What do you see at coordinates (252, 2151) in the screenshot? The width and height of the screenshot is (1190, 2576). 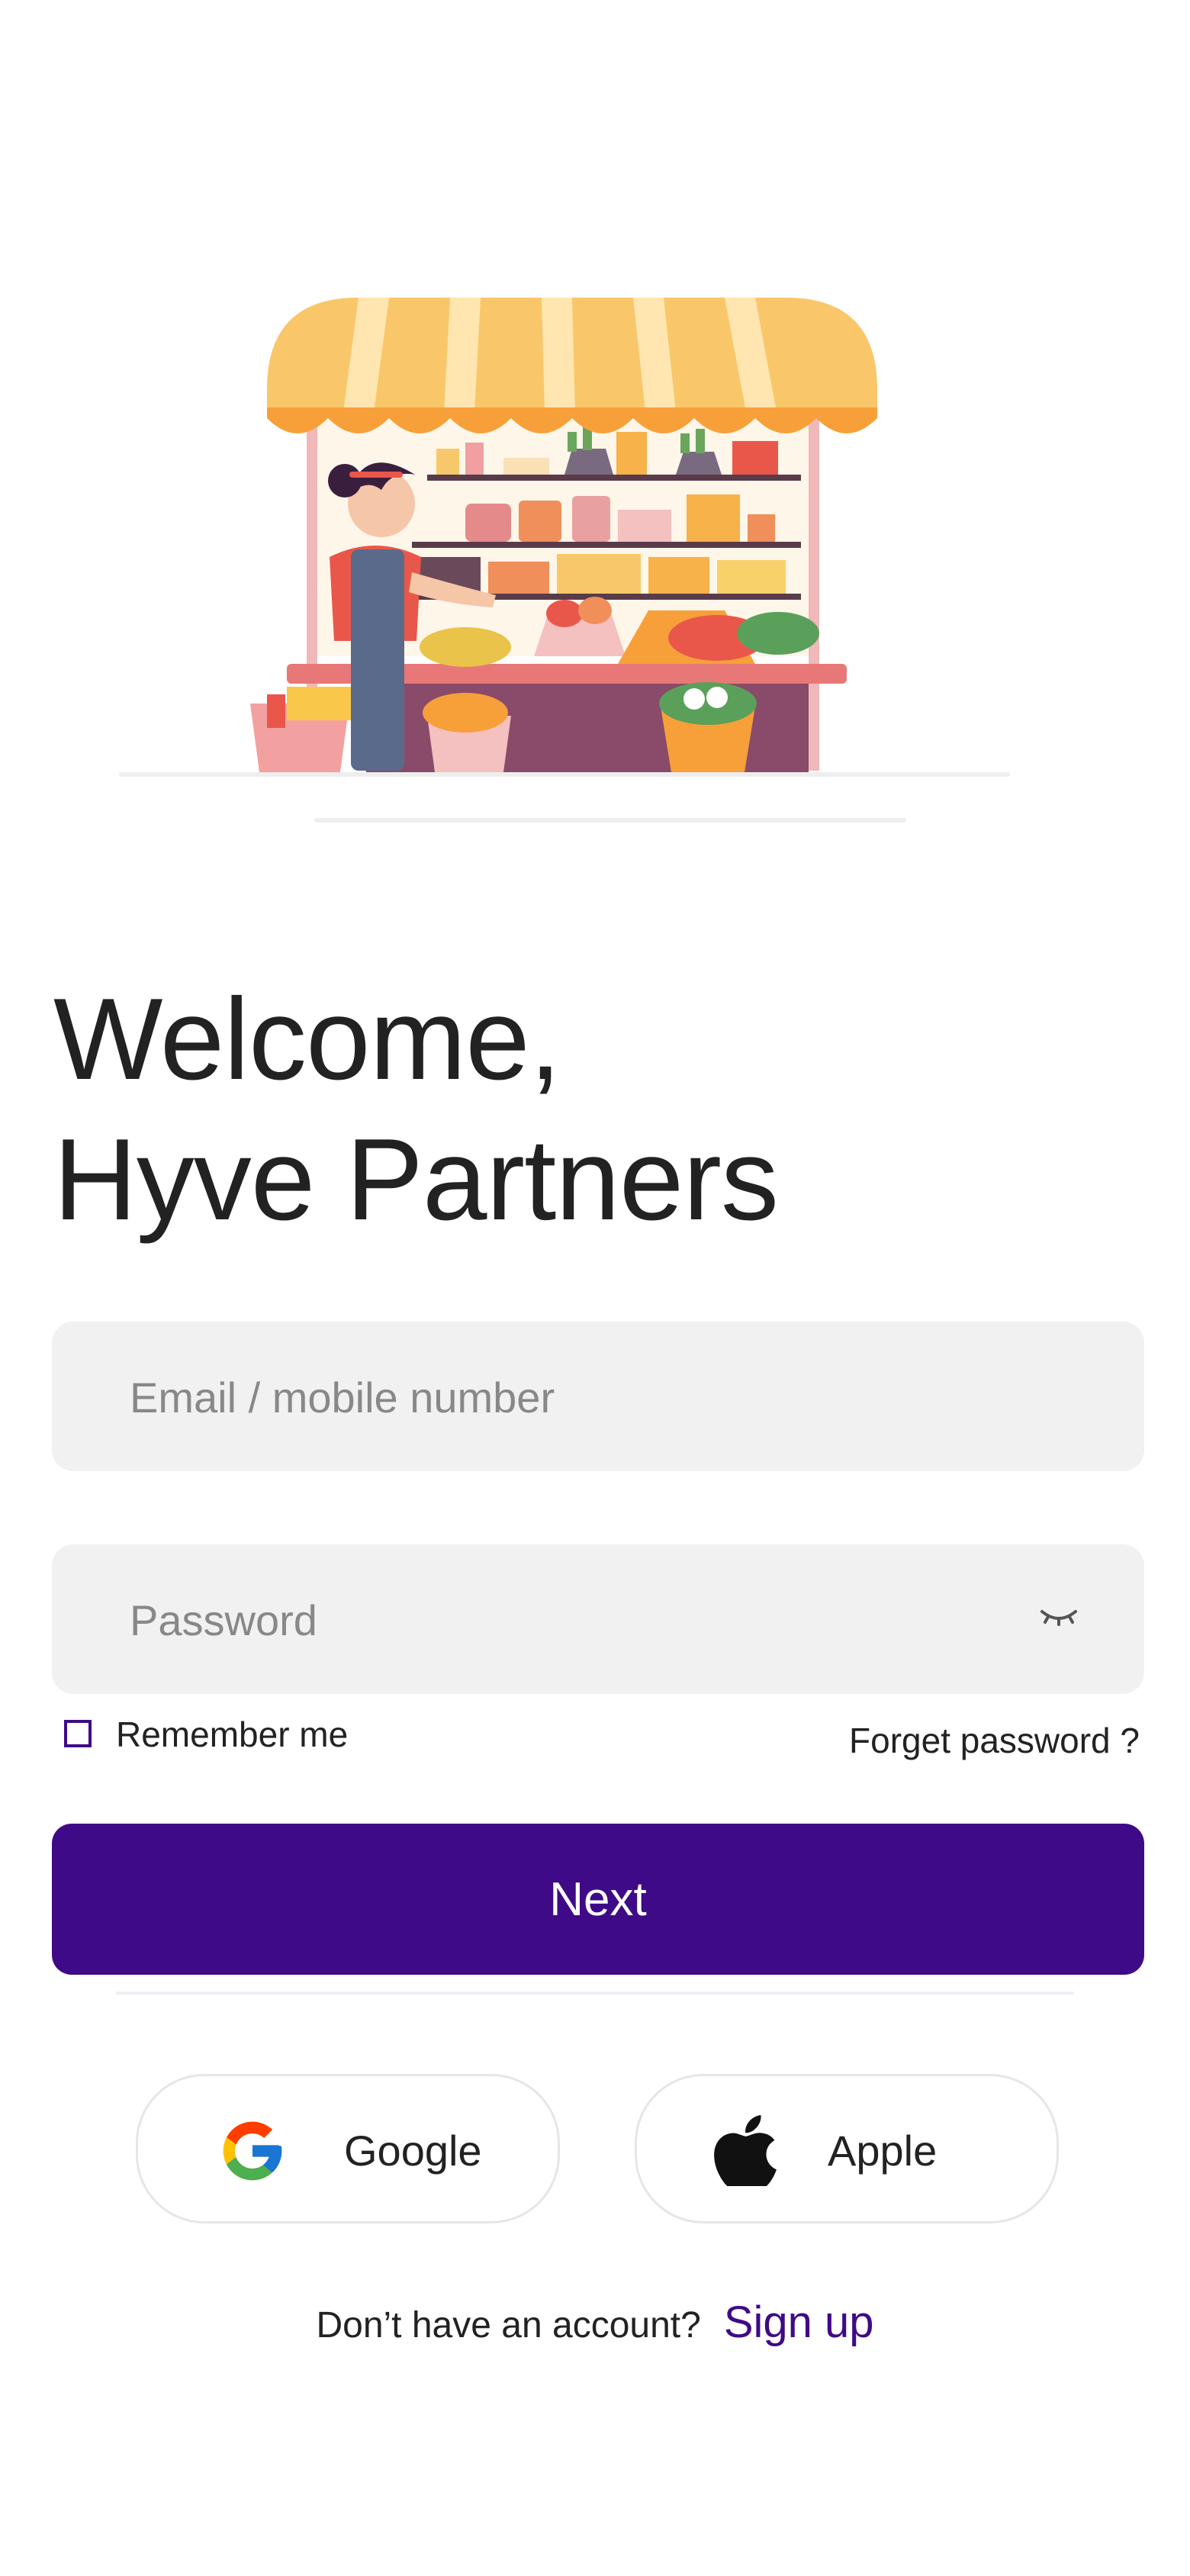 I see `google-icon` at bounding box center [252, 2151].